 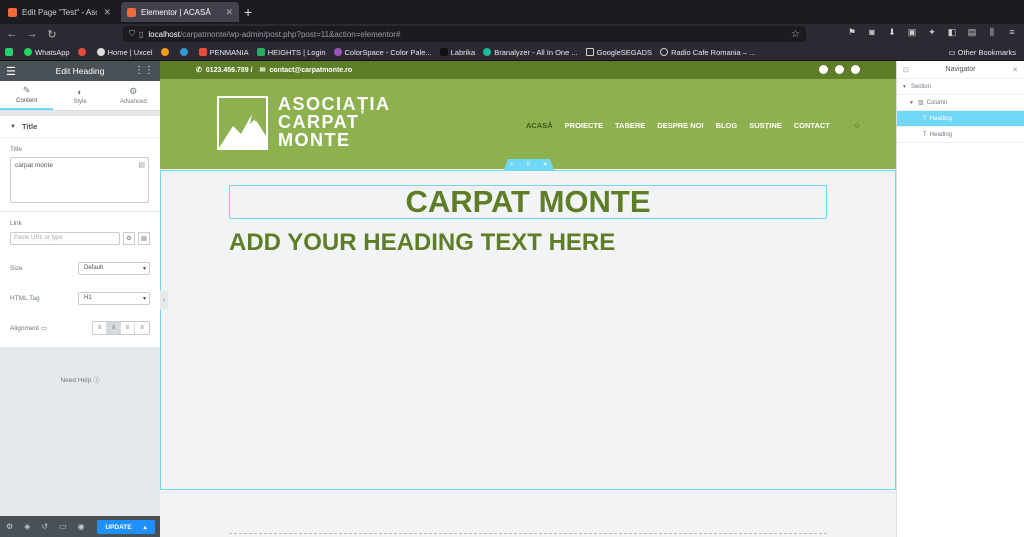 I want to click on reload-icon: ↻, so click(x=52, y=34).